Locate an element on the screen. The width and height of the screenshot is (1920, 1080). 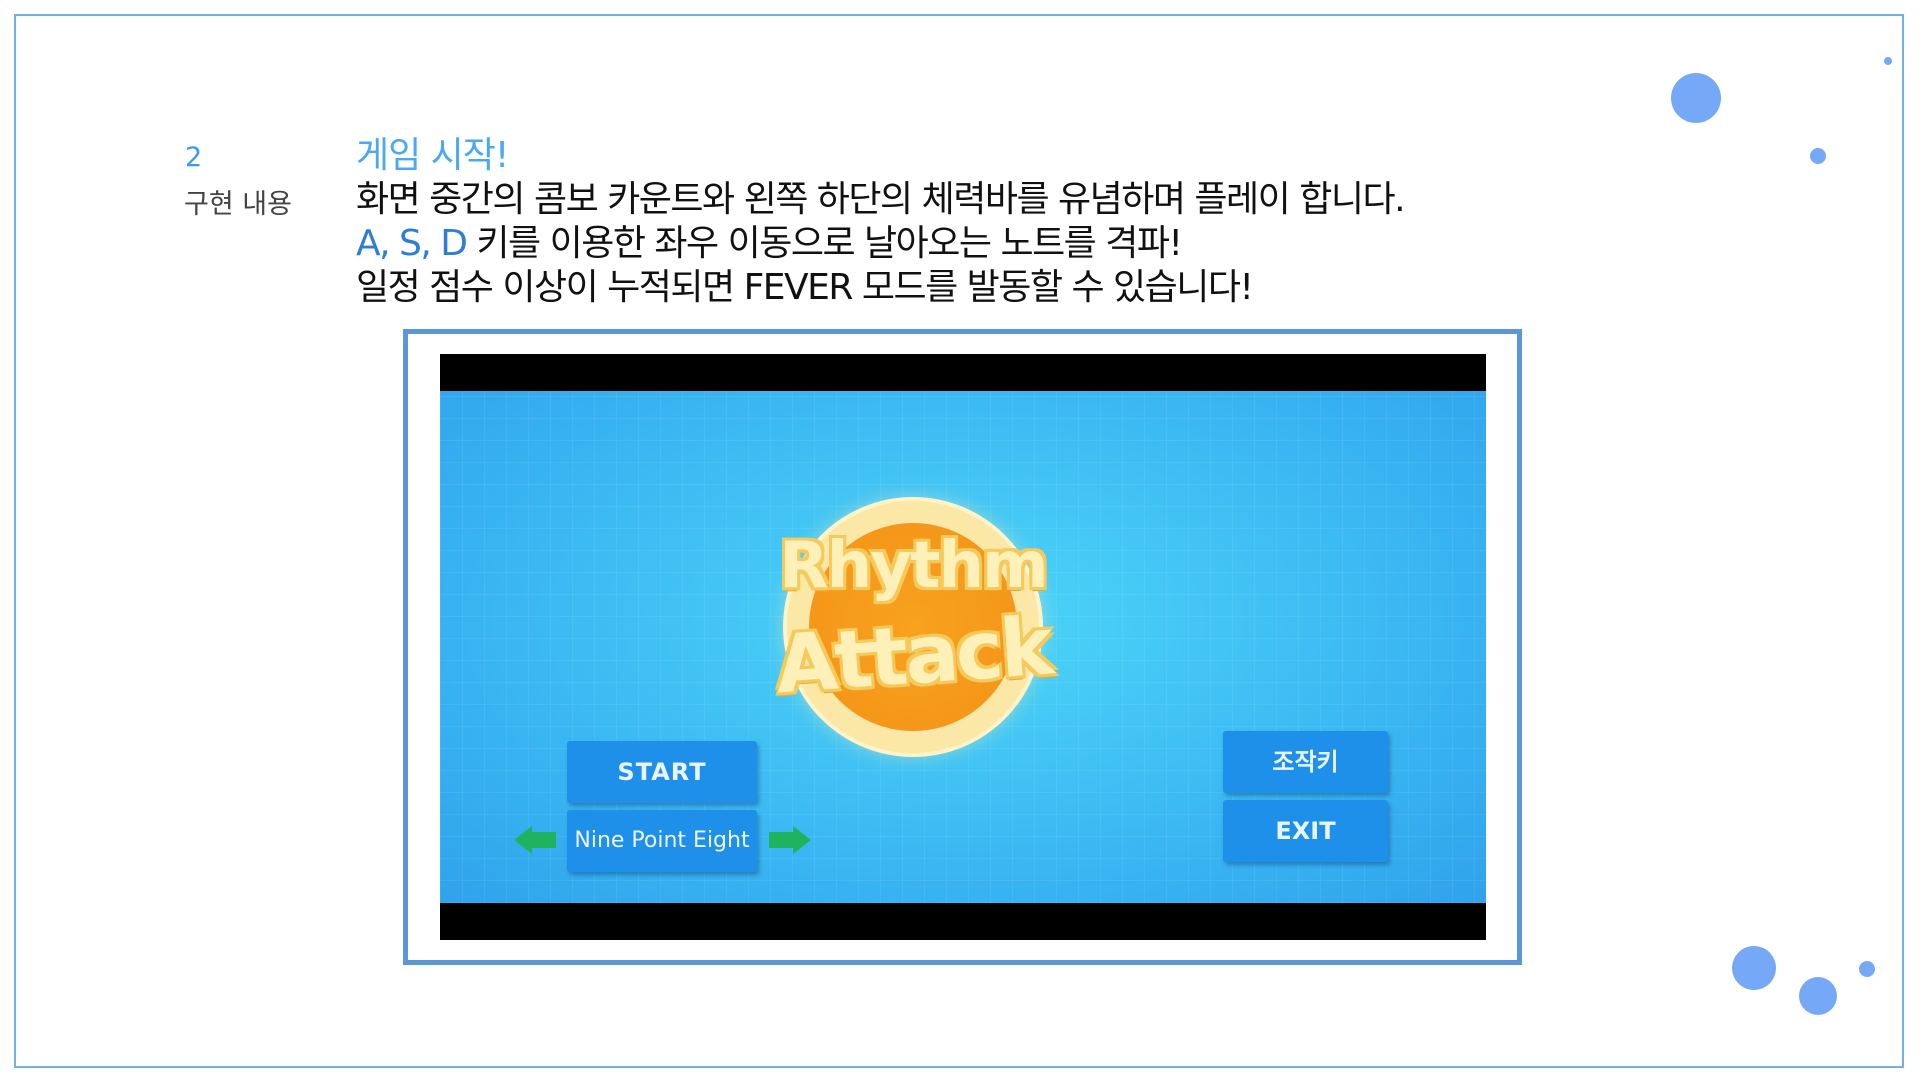
exit-button: EXIT is located at coordinates (1305, 831).